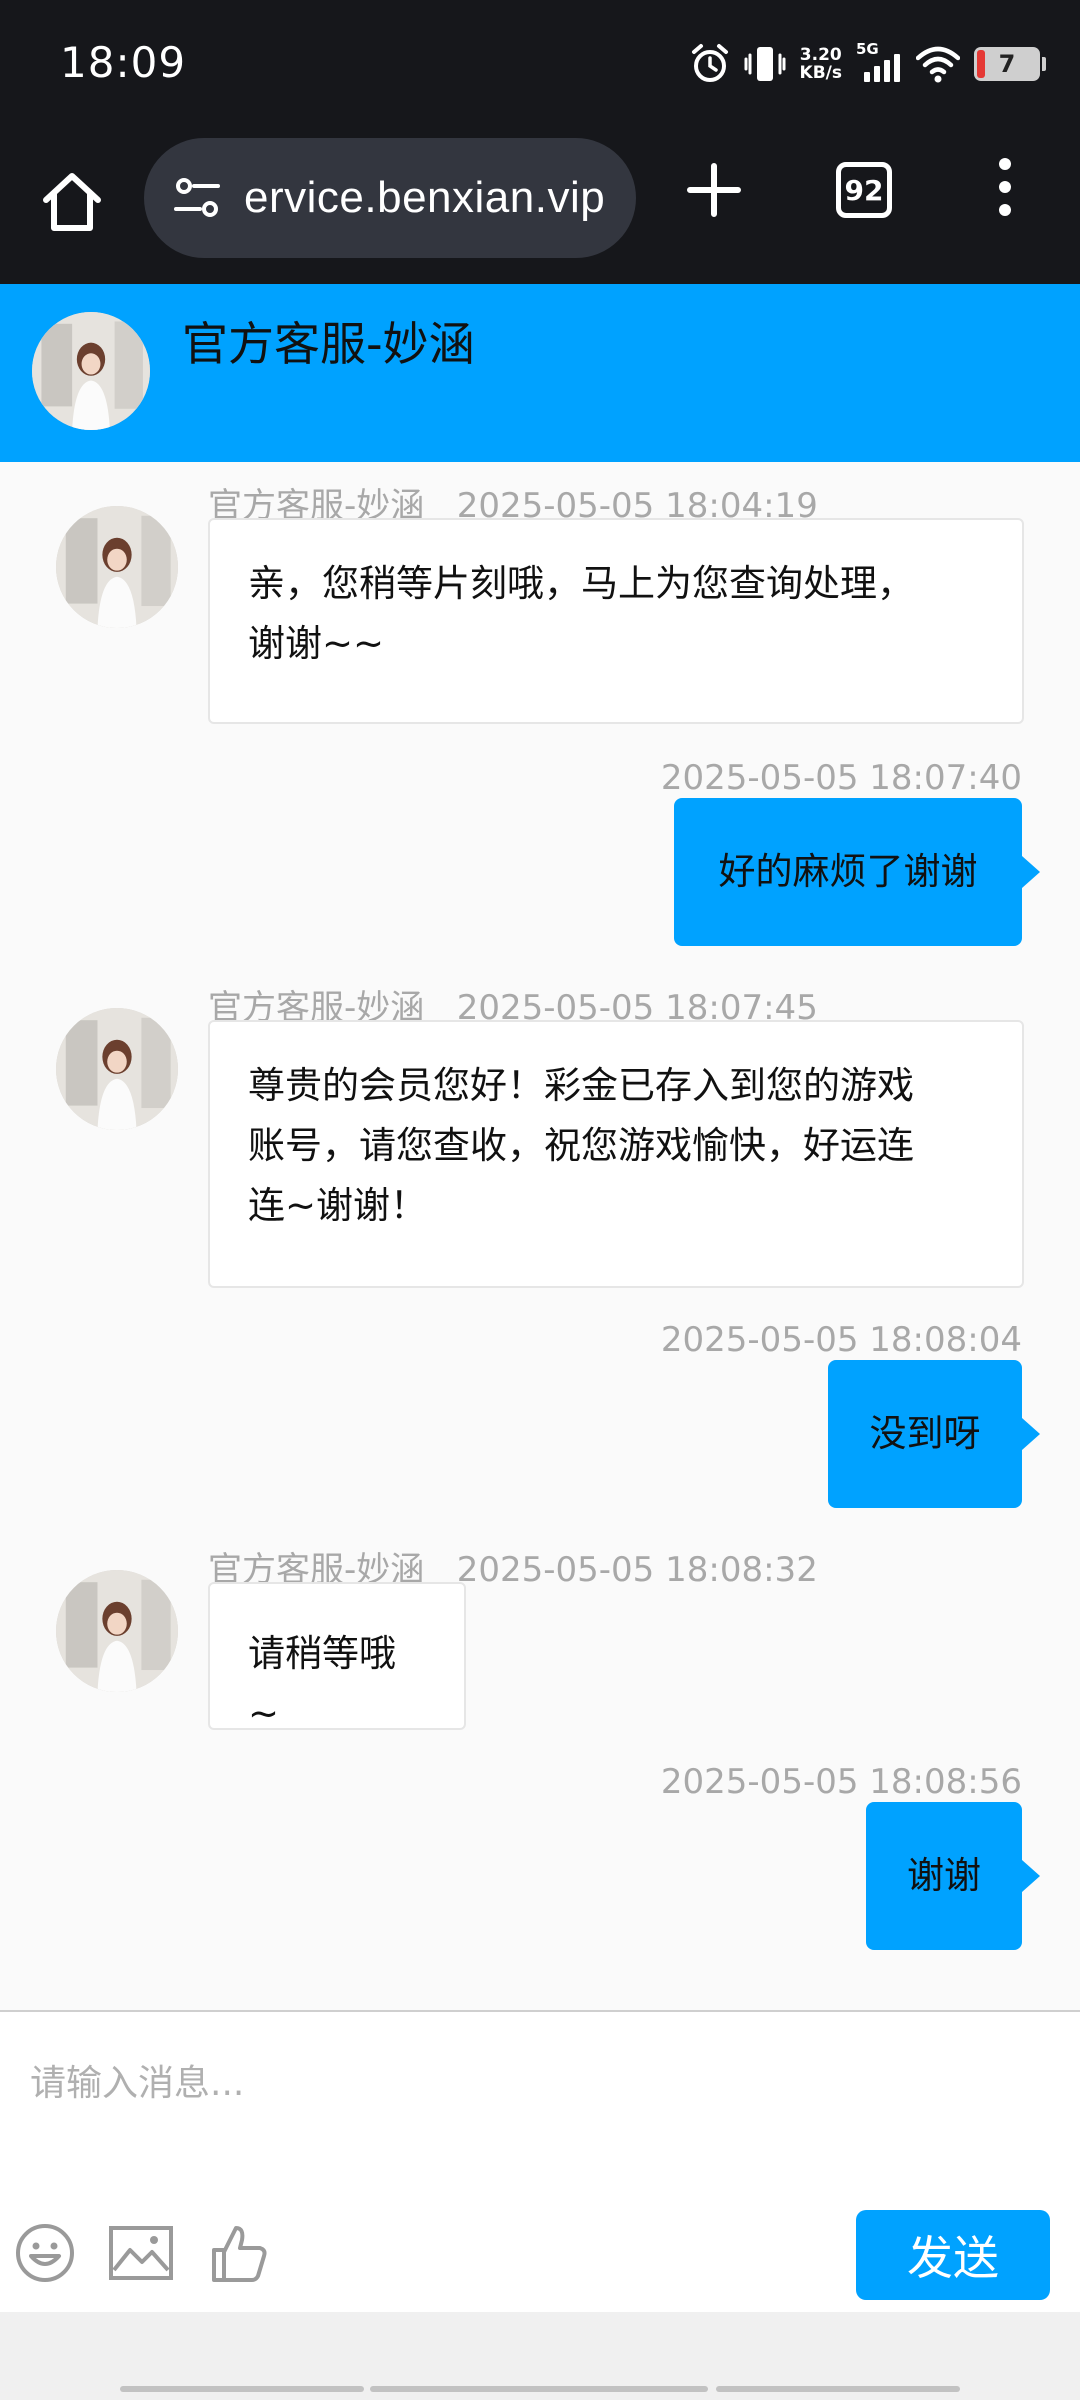 This screenshot has width=1080, height=2400. Describe the element at coordinates (540, 373) in the screenshot. I see `chat-header: 官方客服-妙涵` at that location.